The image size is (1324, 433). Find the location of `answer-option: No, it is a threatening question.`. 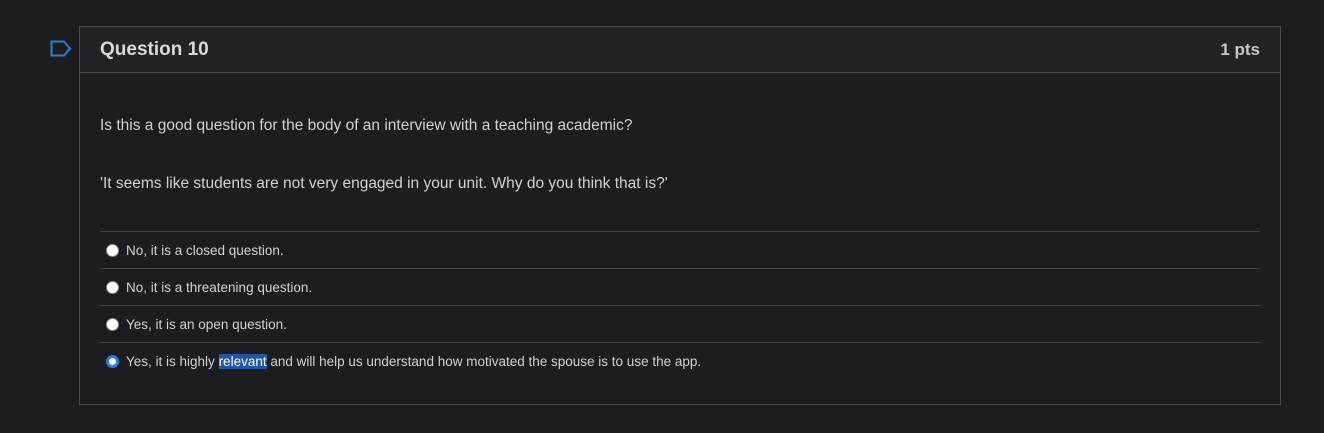

answer-option: No, it is a threatening question. is located at coordinates (680, 287).